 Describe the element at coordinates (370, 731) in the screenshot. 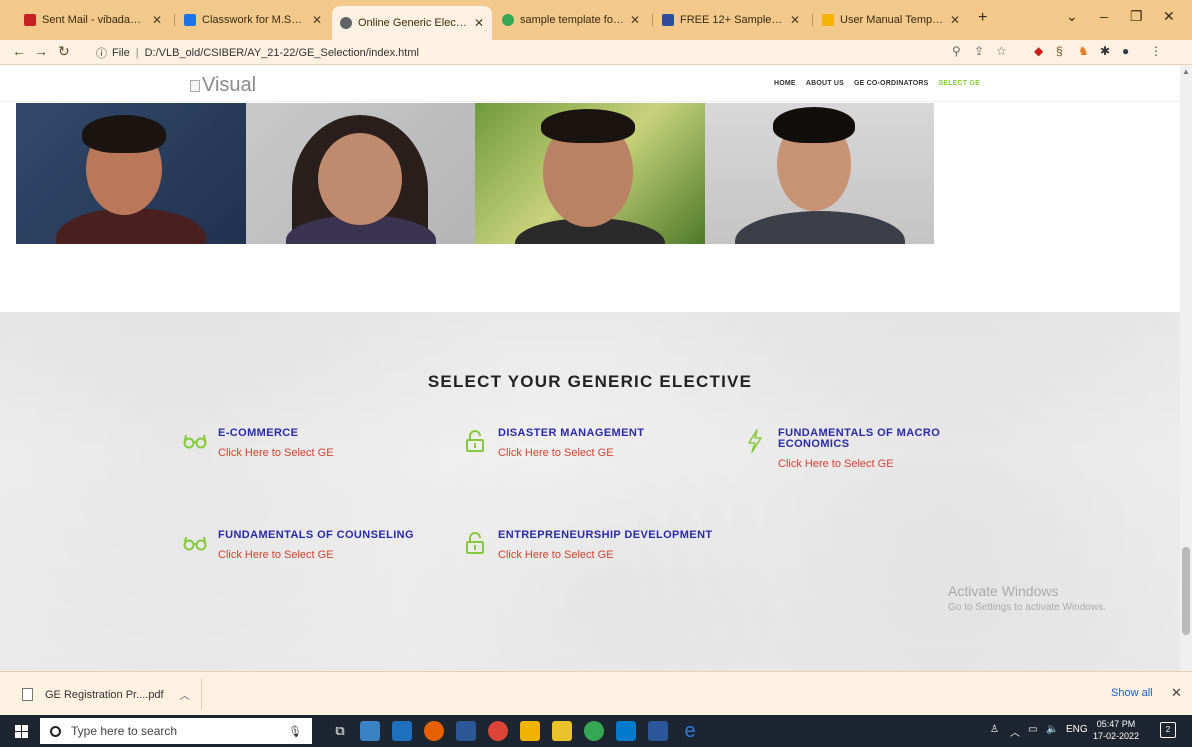

I see `calculator-app-icon` at that location.